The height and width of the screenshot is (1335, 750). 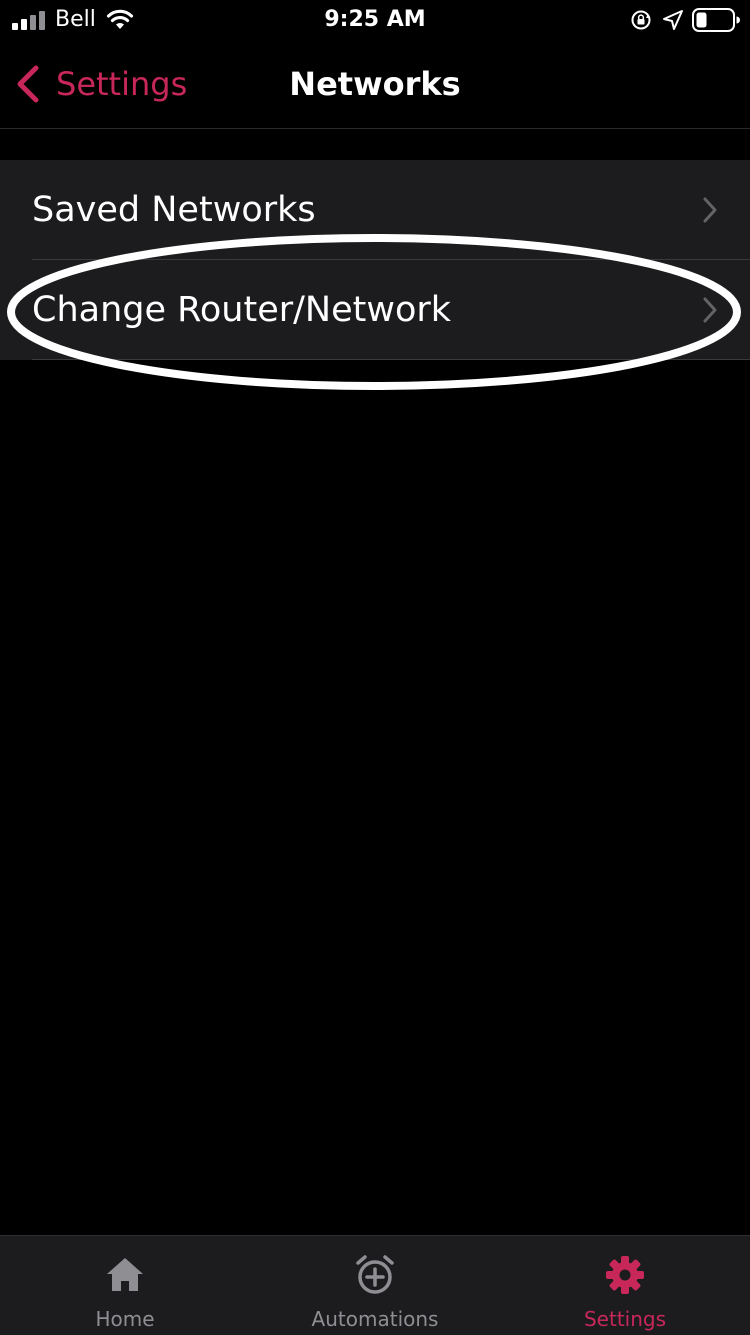 I want to click on tab-settings: Settings, so click(x=625, y=1285).